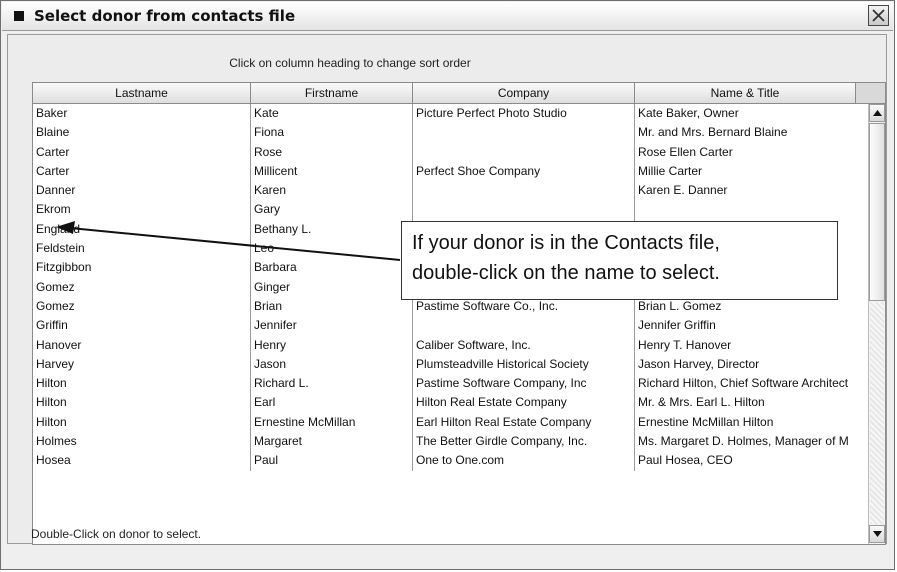  I want to click on table-row: Ekrom Gary, so click(450, 210).